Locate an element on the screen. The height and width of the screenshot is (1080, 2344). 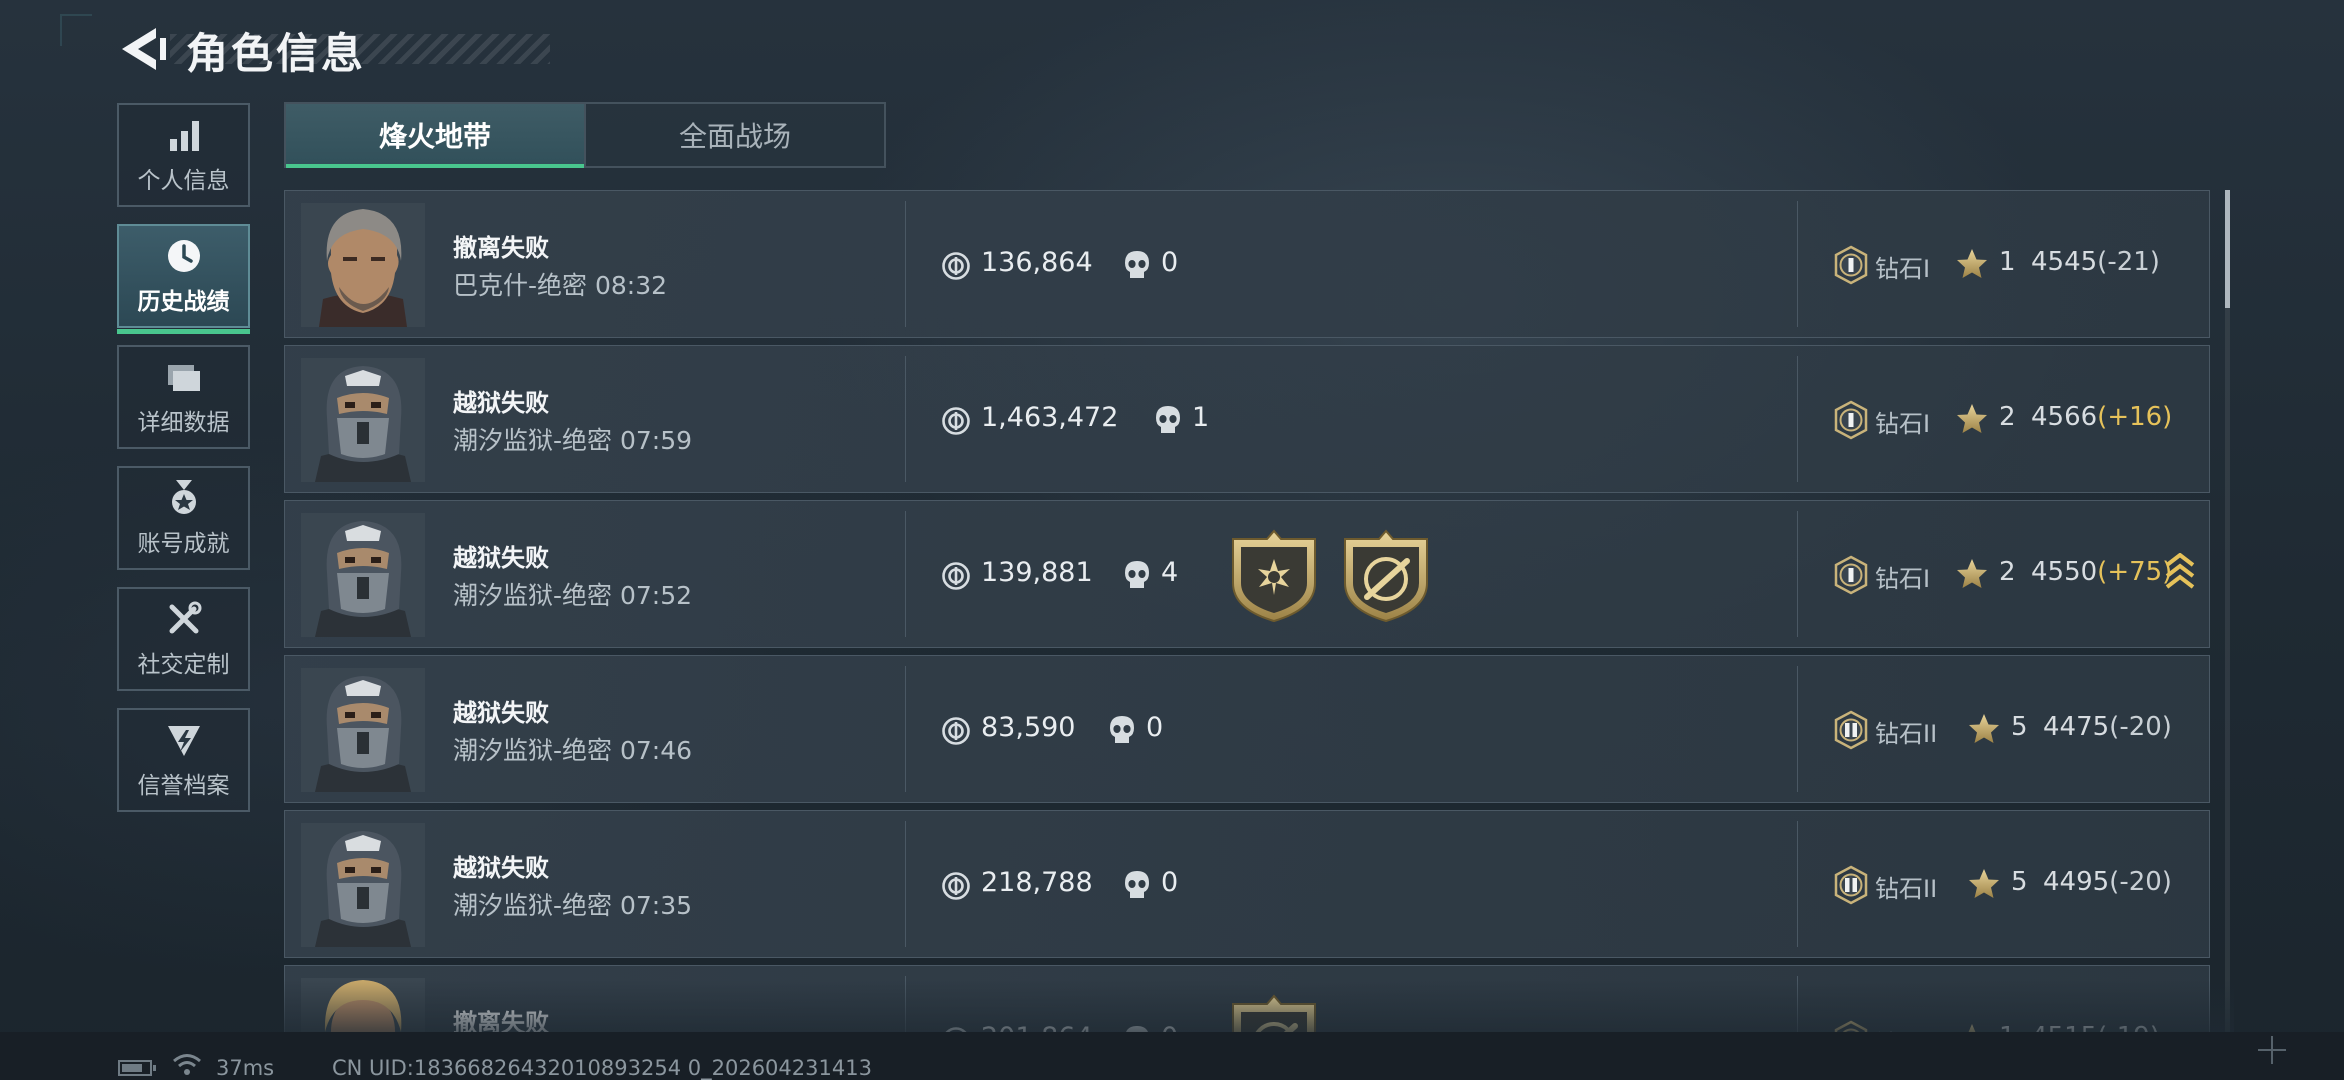
crossed-rifle-badge is located at coordinates (1274, 1013).